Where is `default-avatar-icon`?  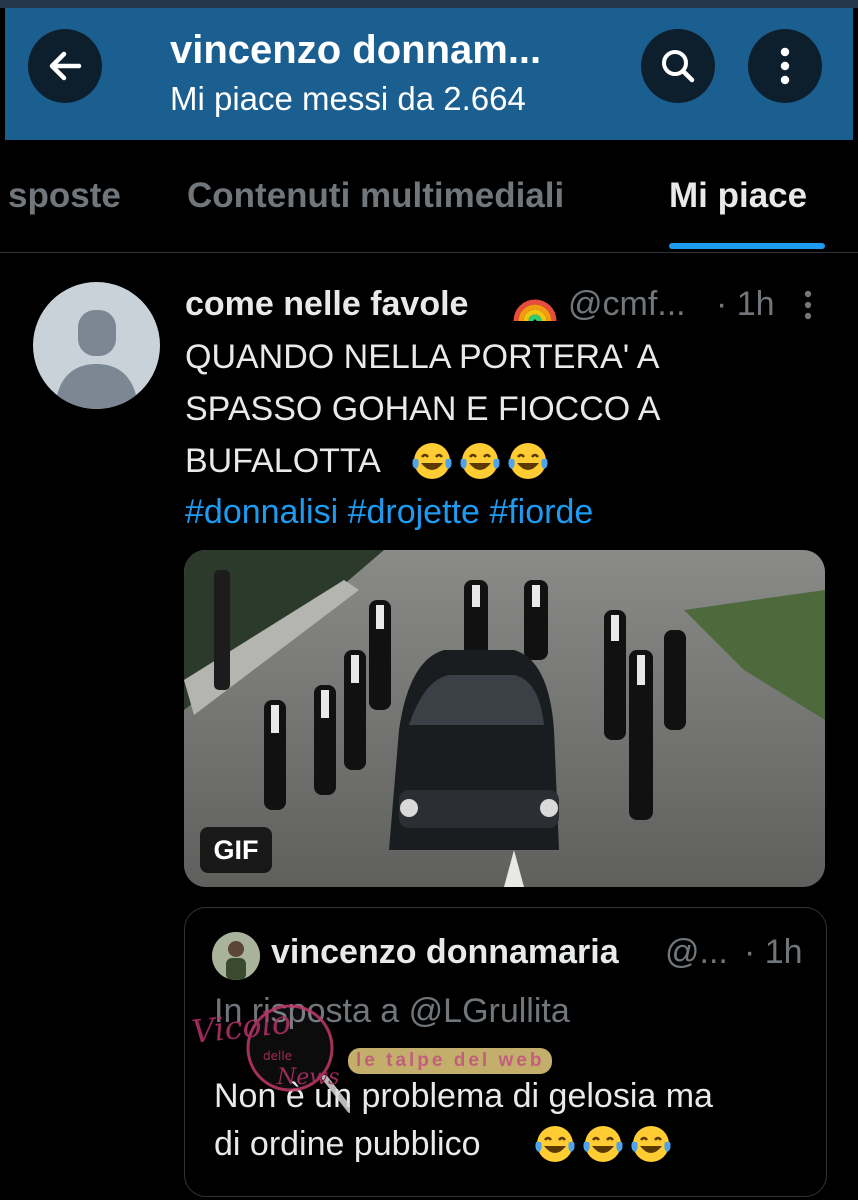
default-avatar-icon is located at coordinates (96, 359).